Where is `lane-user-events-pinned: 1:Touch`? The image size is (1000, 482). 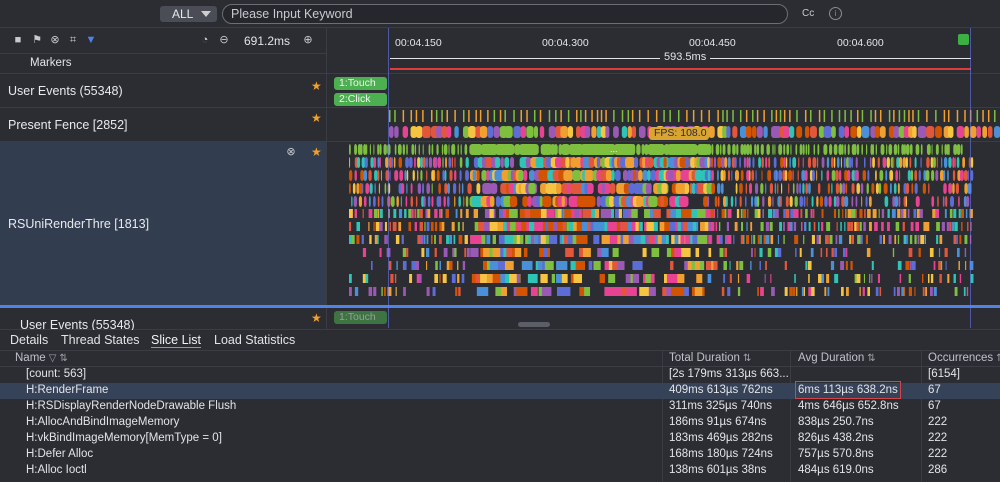 lane-user-events-pinned: 1:Touch is located at coordinates (663, 319).